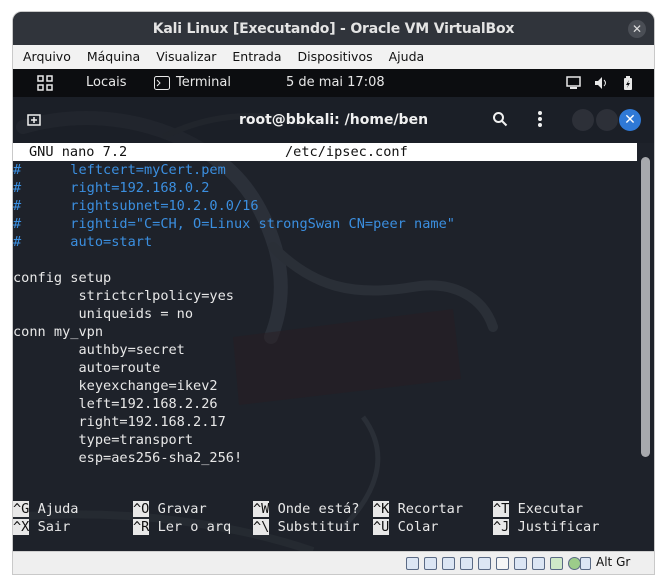  What do you see at coordinates (558, 527) in the screenshot?
I see `shortcut-label: Justificar` at bounding box center [558, 527].